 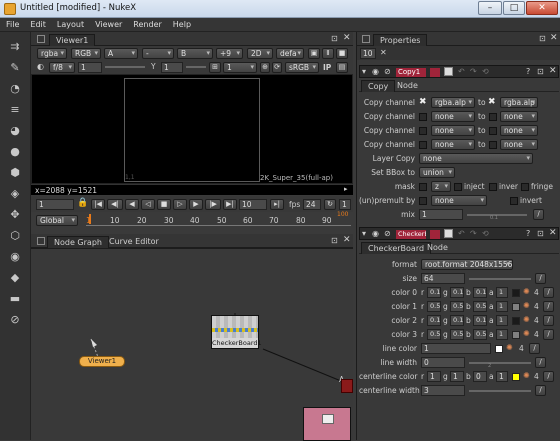 I want to click on format-dropdown: root.format 2048x1556, so click(x=467, y=264).